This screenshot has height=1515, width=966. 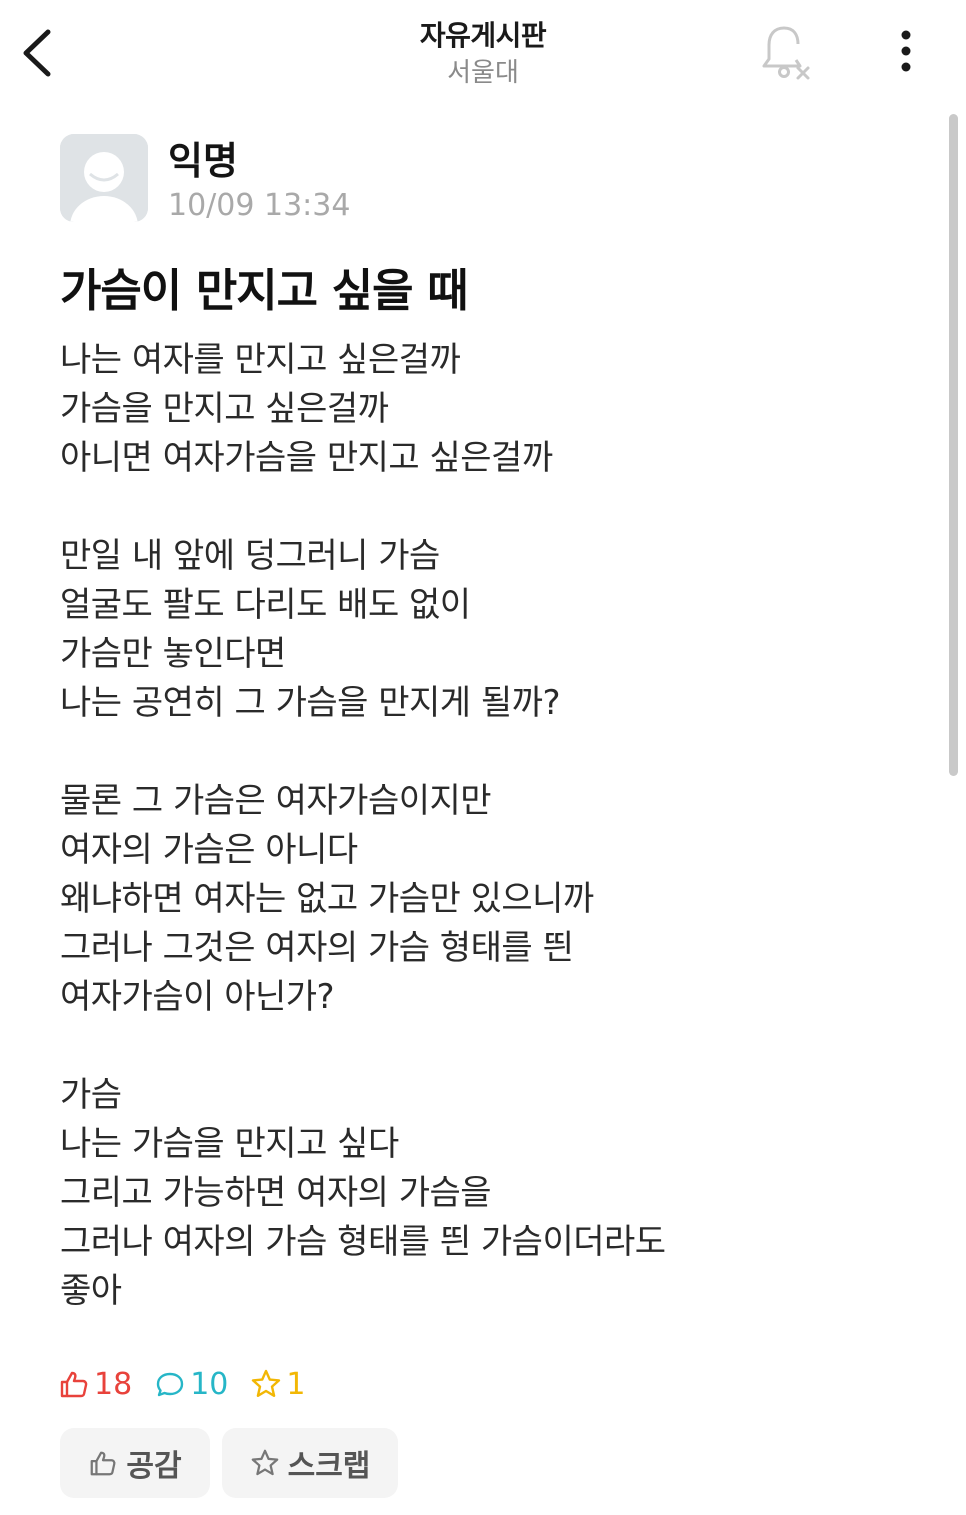 What do you see at coordinates (276, 1193) in the screenshot?
I see `post-body-line: 그리고 가능하면 여자의 가슴을` at bounding box center [276, 1193].